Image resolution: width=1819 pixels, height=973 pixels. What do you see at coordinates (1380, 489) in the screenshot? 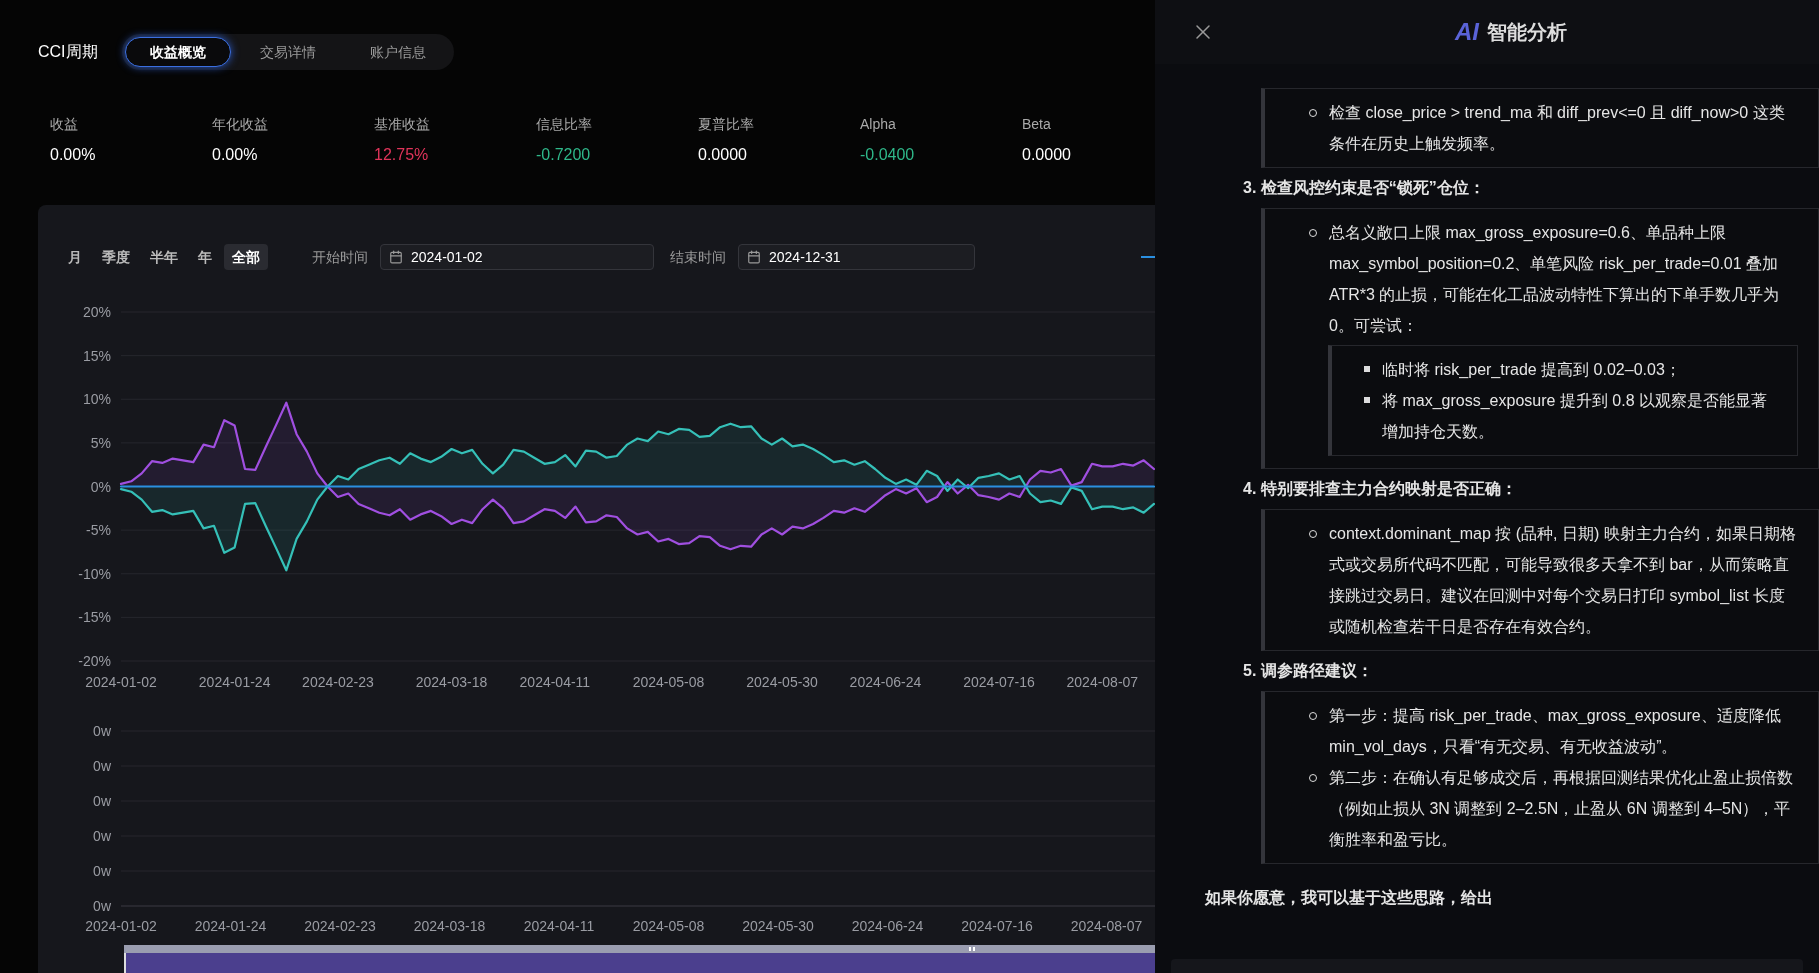
I see `list-heading: 4. 特别要排查主力合约映射是否正确：` at bounding box center [1380, 489].